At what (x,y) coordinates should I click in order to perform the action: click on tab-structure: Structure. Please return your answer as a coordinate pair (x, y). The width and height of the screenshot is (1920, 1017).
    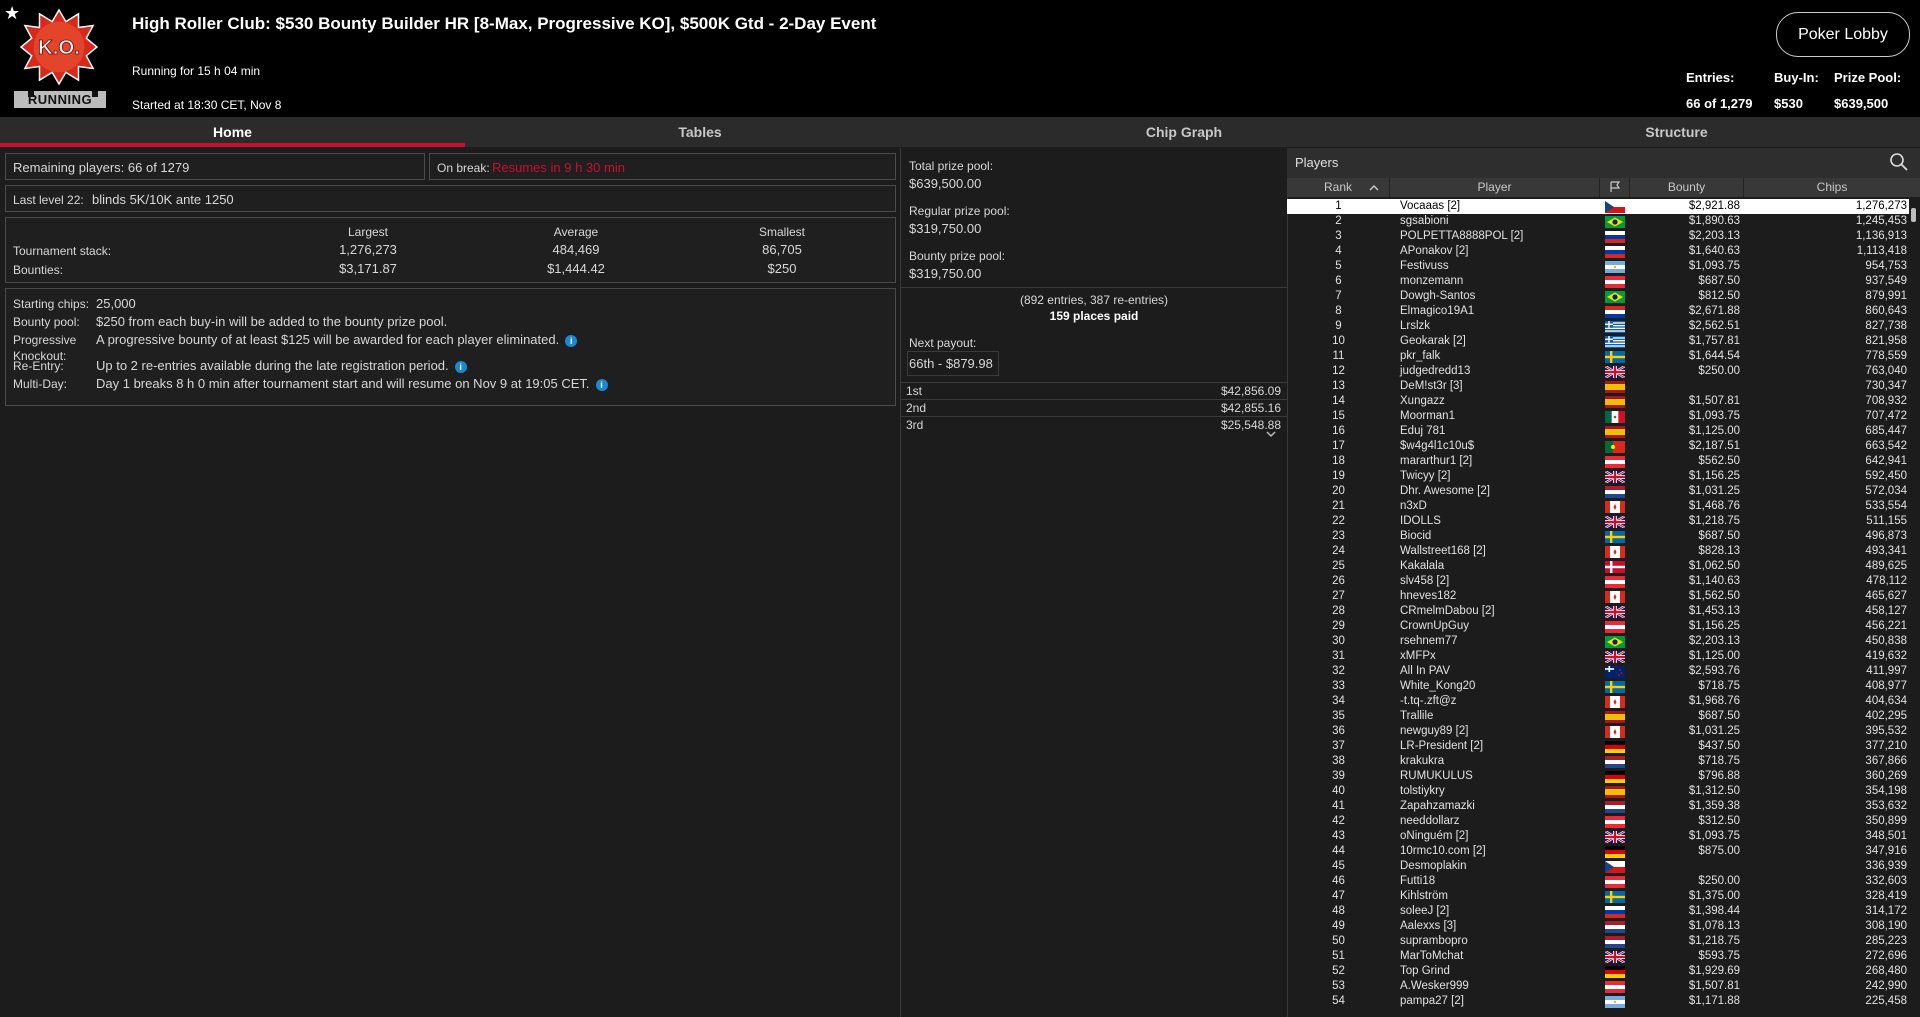
    Looking at the image, I should click on (1676, 132).